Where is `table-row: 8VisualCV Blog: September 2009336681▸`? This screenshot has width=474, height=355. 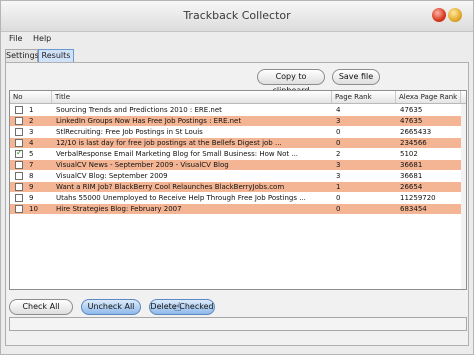 table-row: 8VisualCV Blog: September 2009336681▸ is located at coordinates (238, 176).